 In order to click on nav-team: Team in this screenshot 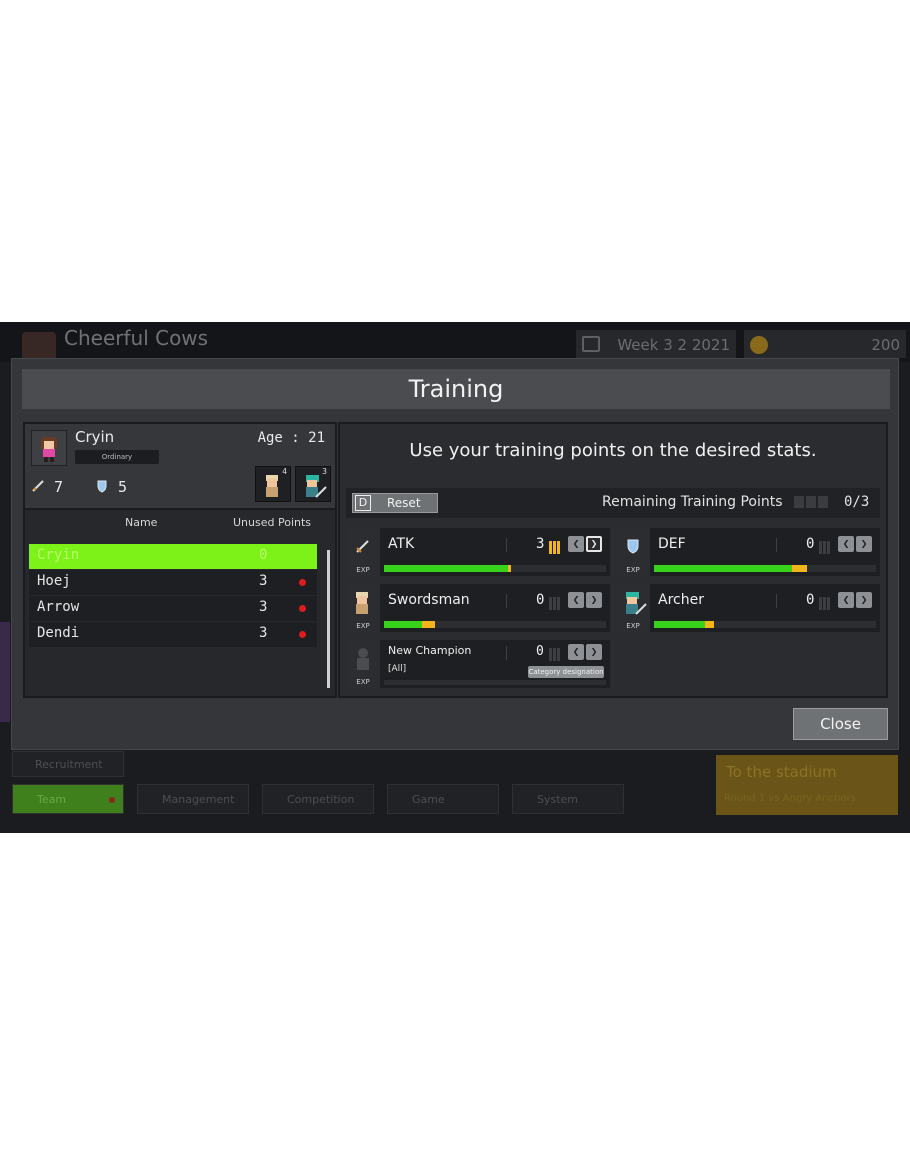, I will do `click(68, 799)`.